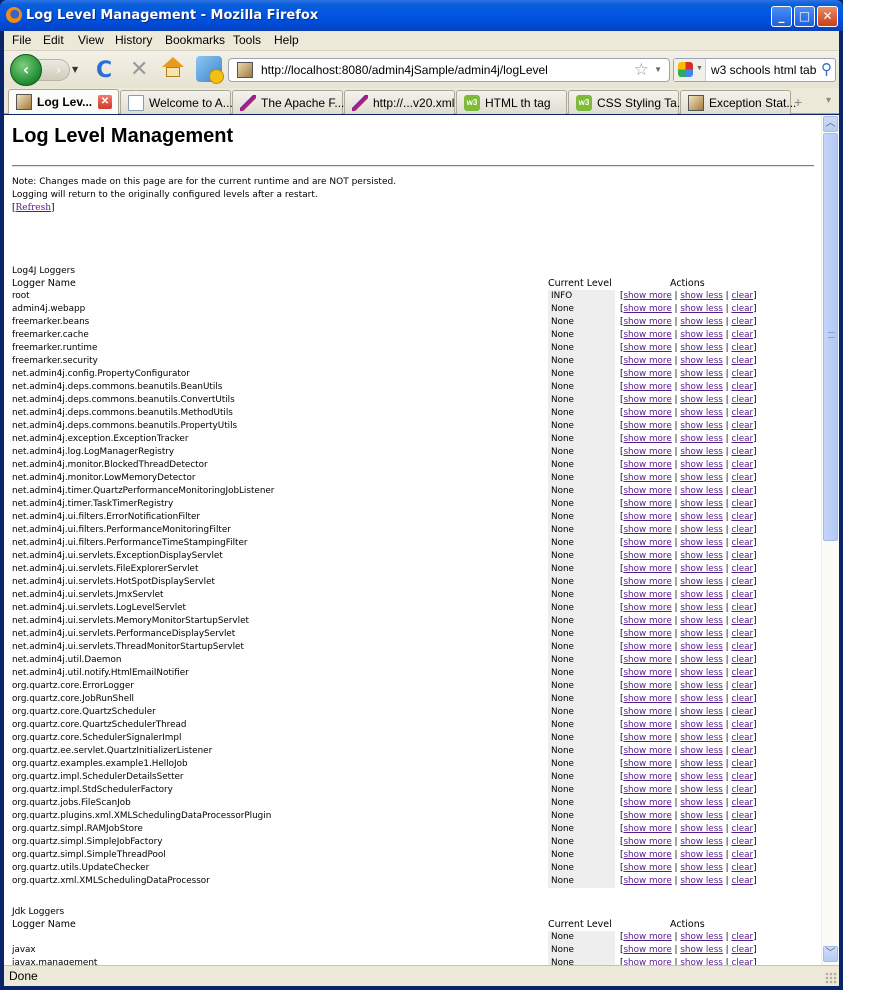 This screenshot has height=990, width=890. Describe the element at coordinates (63, 101) in the screenshot. I see `tab-log-level: Log Lev... ✕` at that location.